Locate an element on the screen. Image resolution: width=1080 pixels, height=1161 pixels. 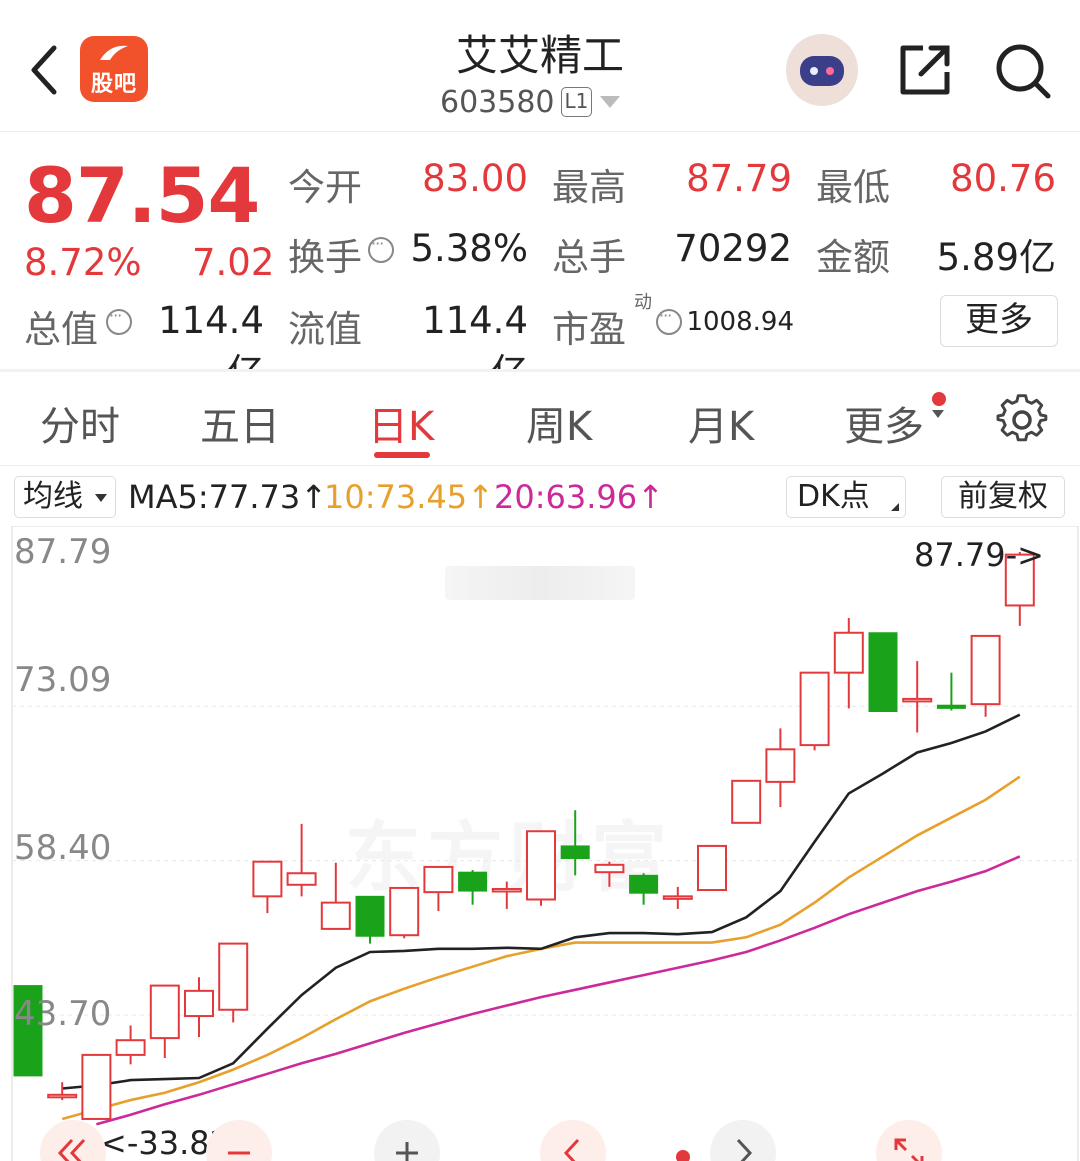
chevron-left-icon is located at coordinates (571, 1149).